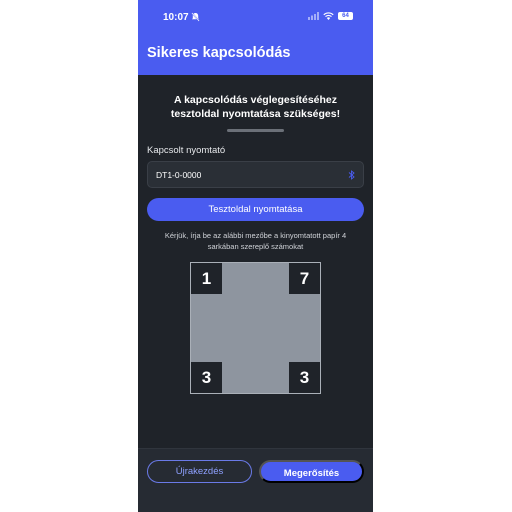  I want to click on printer-field: DT1-0-0000, so click(255, 174).